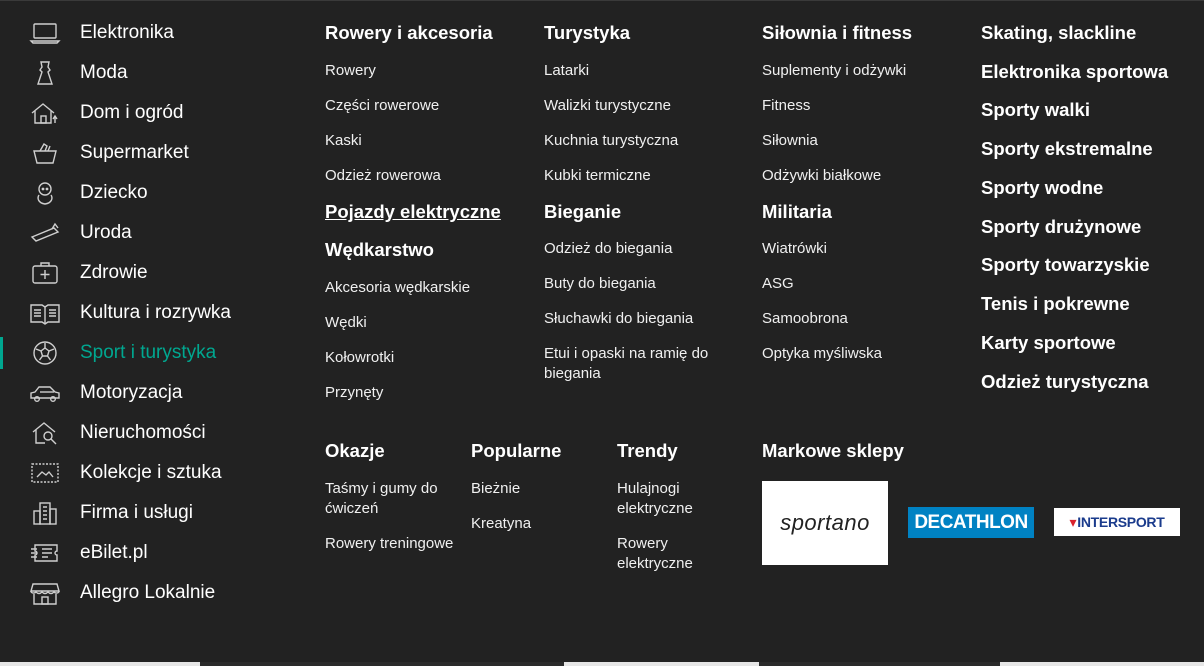 The height and width of the screenshot is (666, 1204). What do you see at coordinates (413, 212) in the screenshot?
I see `heading-pojazdy-elektryczne: Pojazdy elektryczne` at bounding box center [413, 212].